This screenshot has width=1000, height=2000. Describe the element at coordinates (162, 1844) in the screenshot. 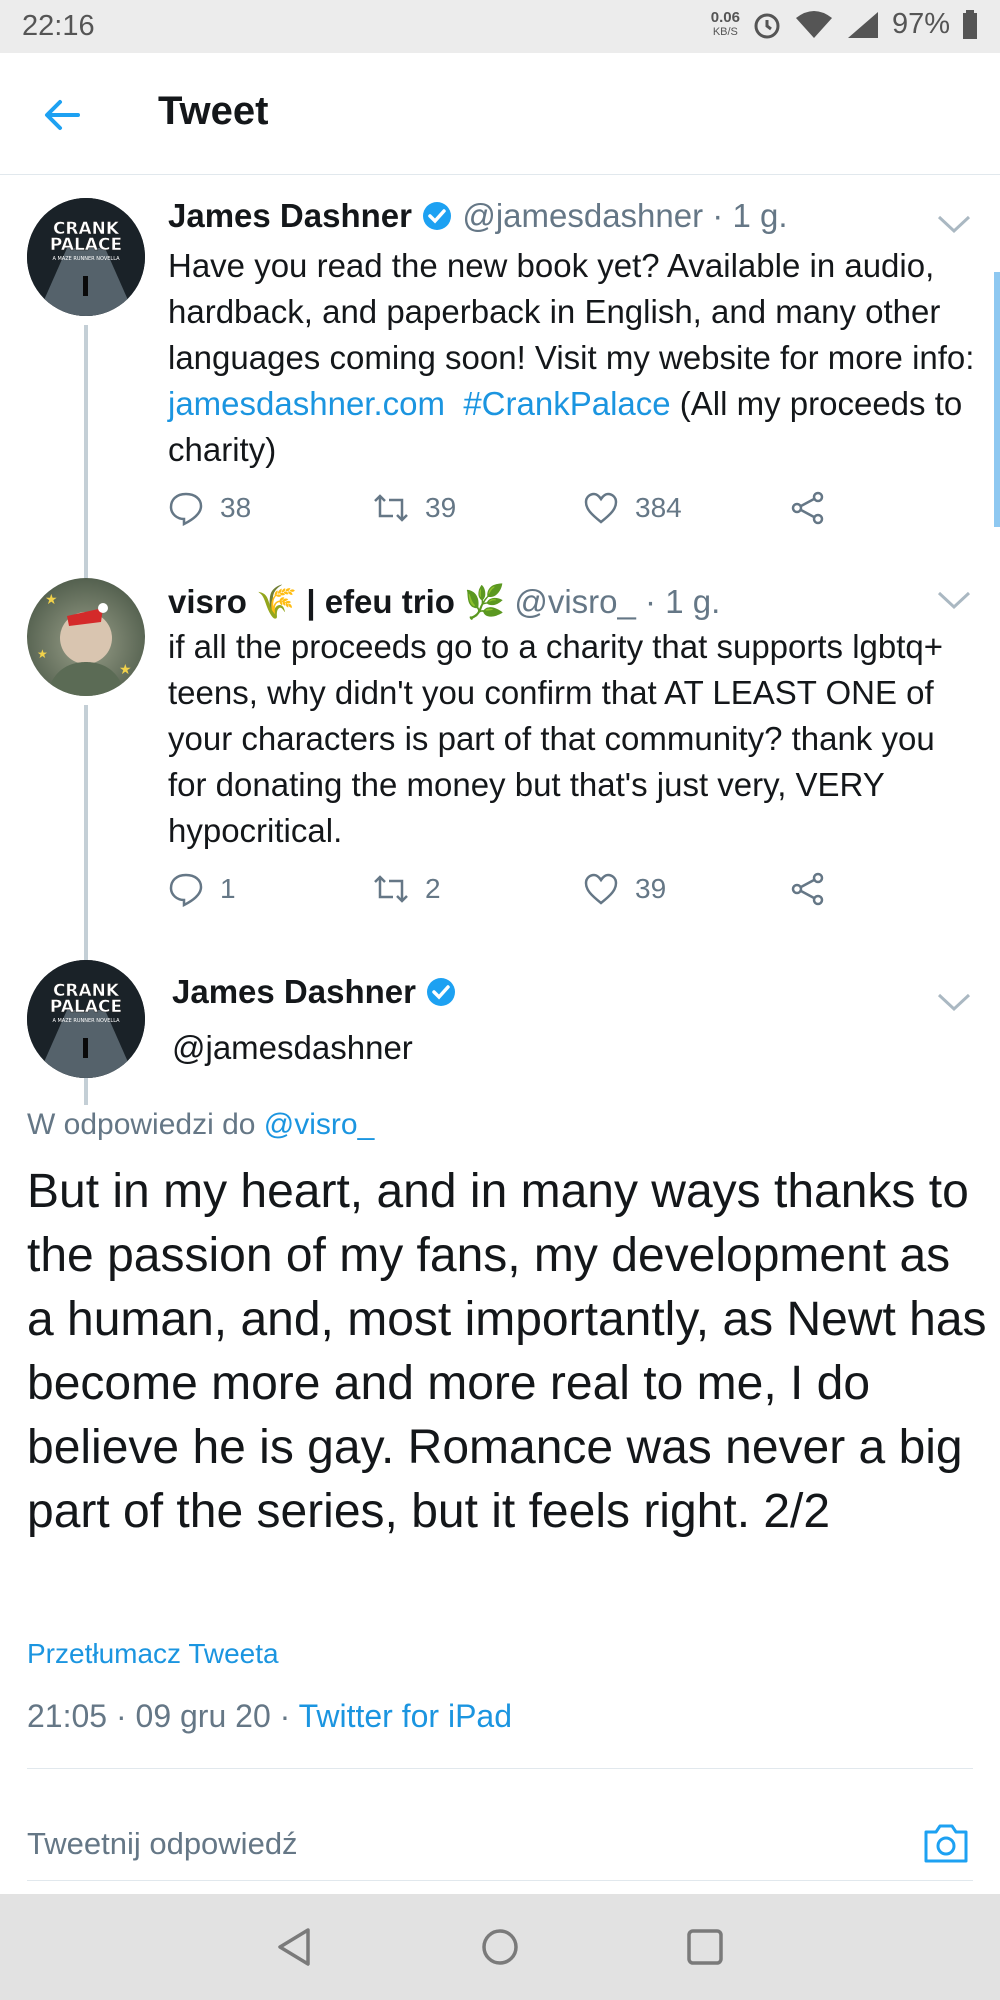

I see `reply-placeholder: Tweetnij odpowiedź` at that location.